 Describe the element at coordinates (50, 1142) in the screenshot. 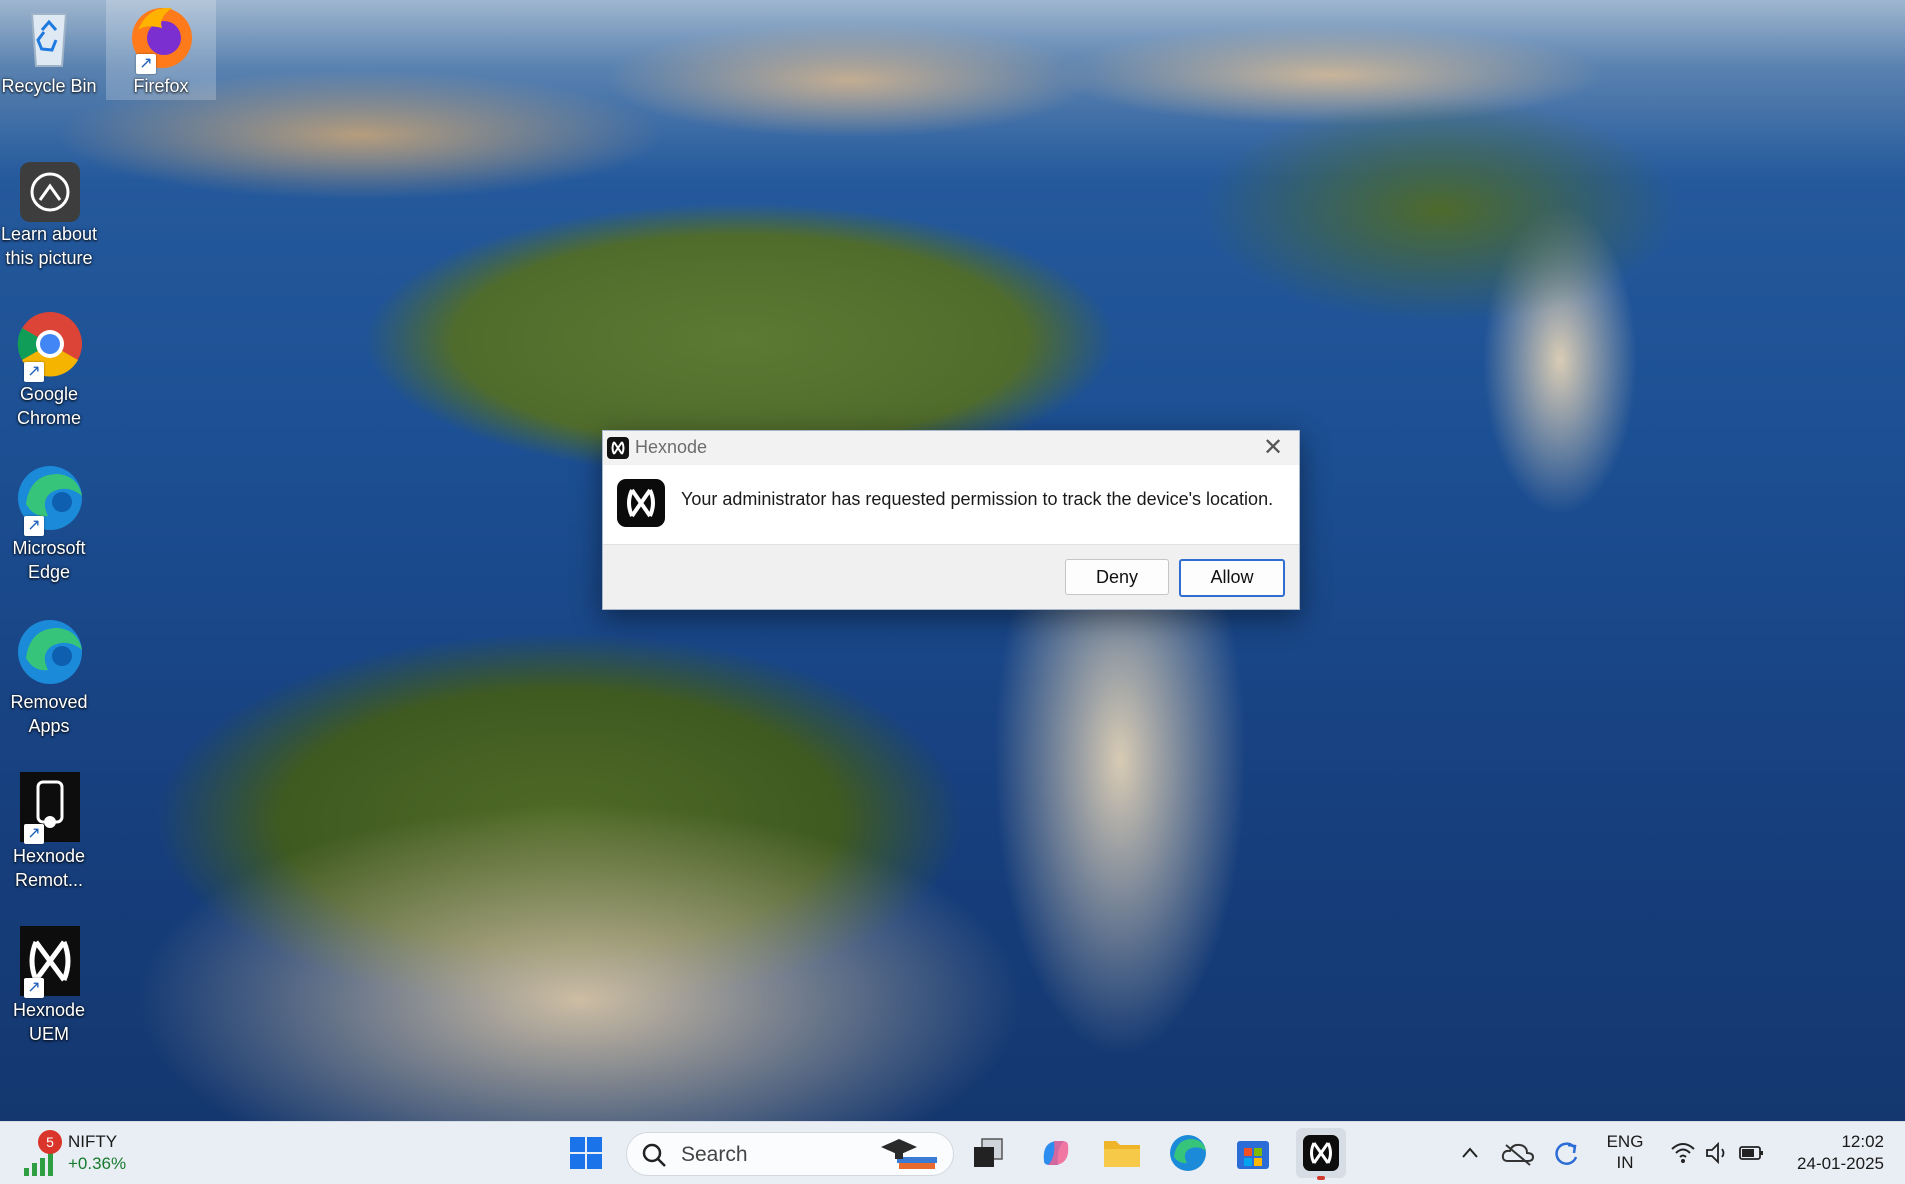

I see `notification-badge: 5` at that location.